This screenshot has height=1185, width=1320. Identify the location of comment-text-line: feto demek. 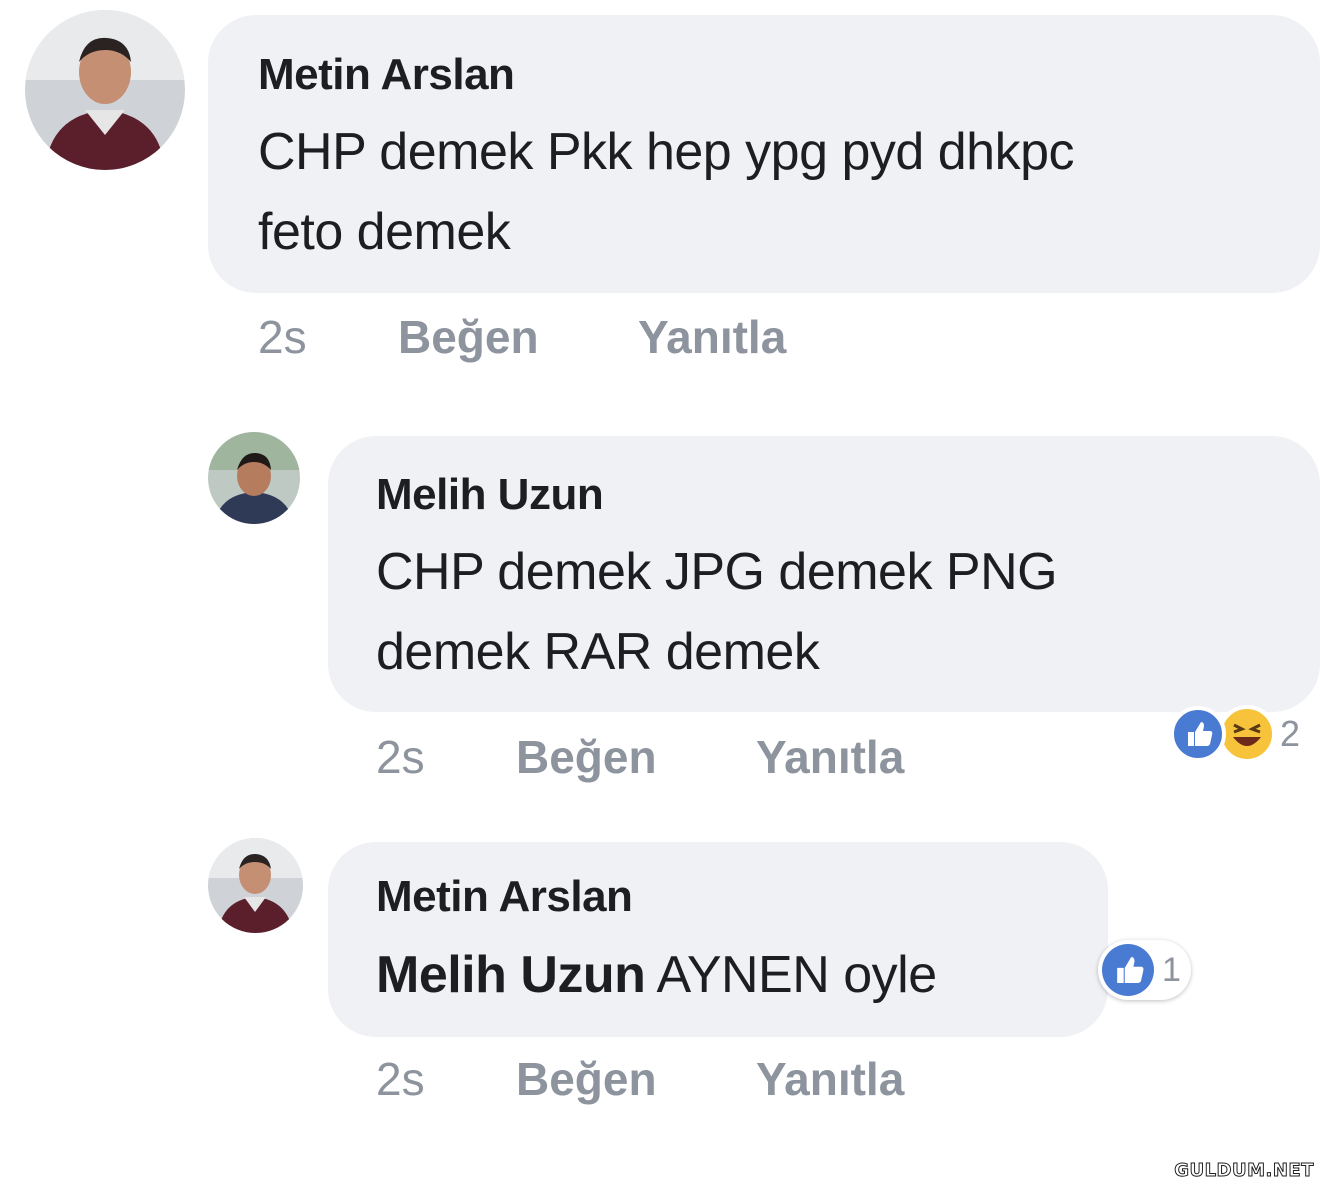
(384, 232).